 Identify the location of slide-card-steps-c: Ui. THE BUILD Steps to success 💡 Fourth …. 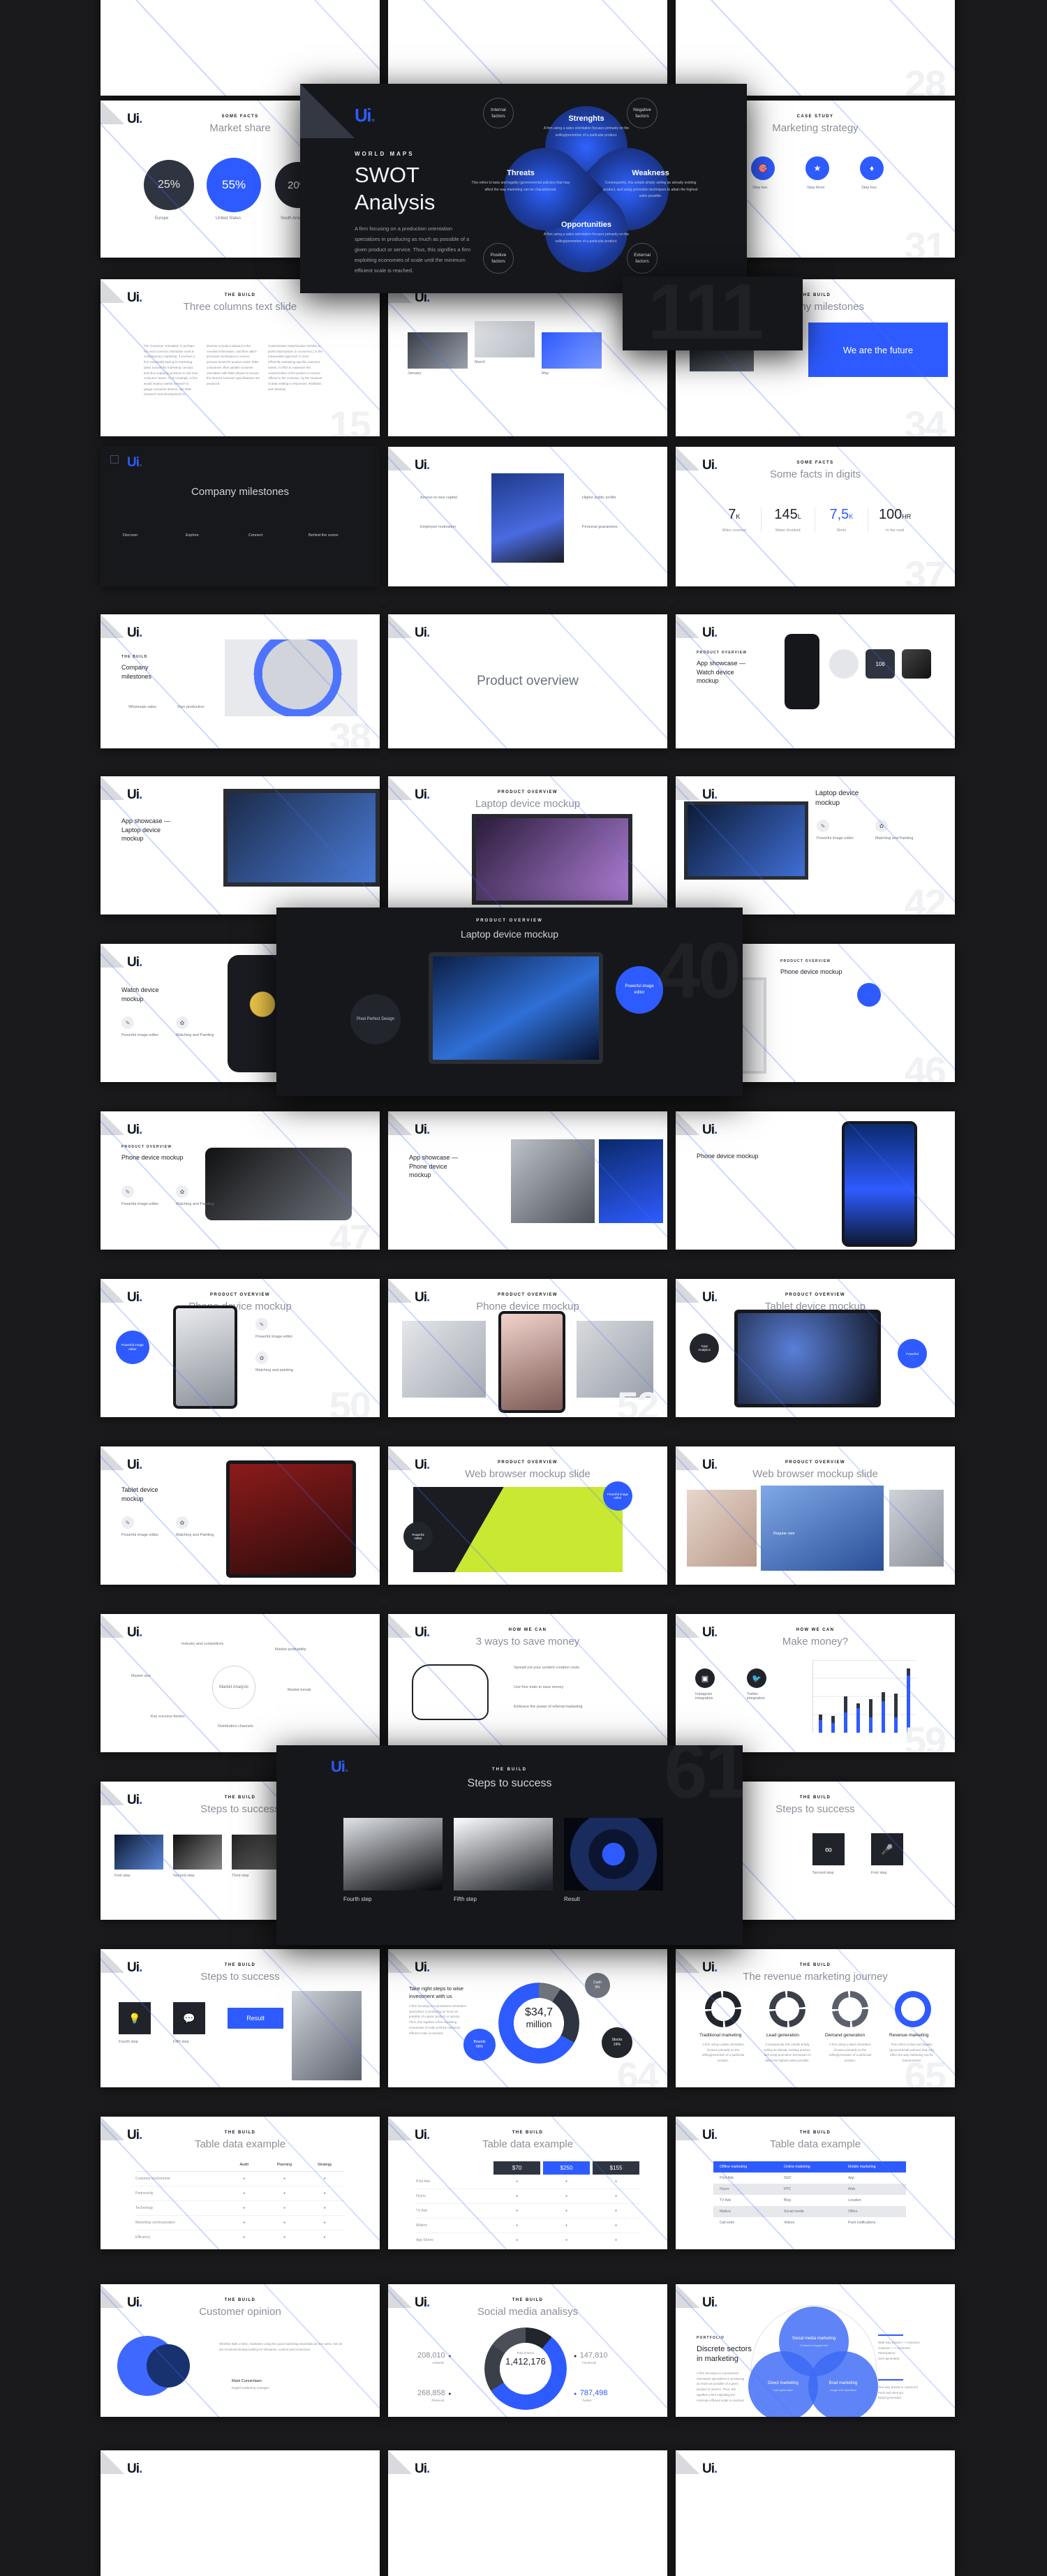
(240, 2018).